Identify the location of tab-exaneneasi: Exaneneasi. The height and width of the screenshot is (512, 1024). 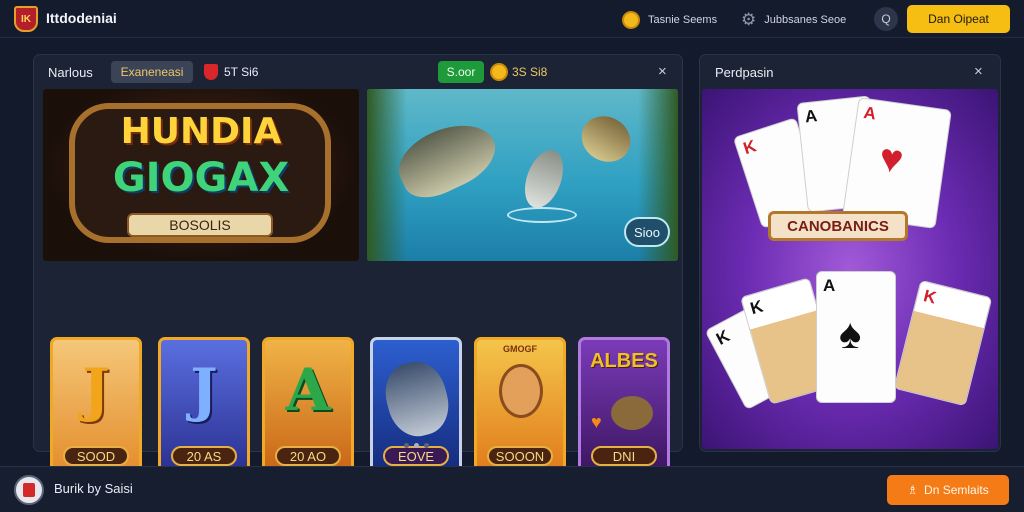
(152, 72).